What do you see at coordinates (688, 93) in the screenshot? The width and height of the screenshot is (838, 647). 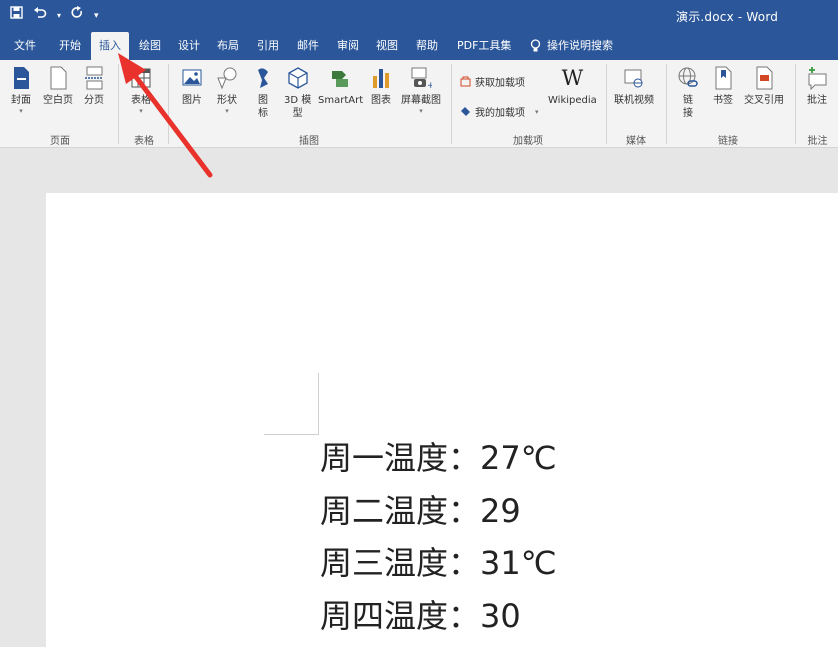 I see `link-button: 链 接` at bounding box center [688, 93].